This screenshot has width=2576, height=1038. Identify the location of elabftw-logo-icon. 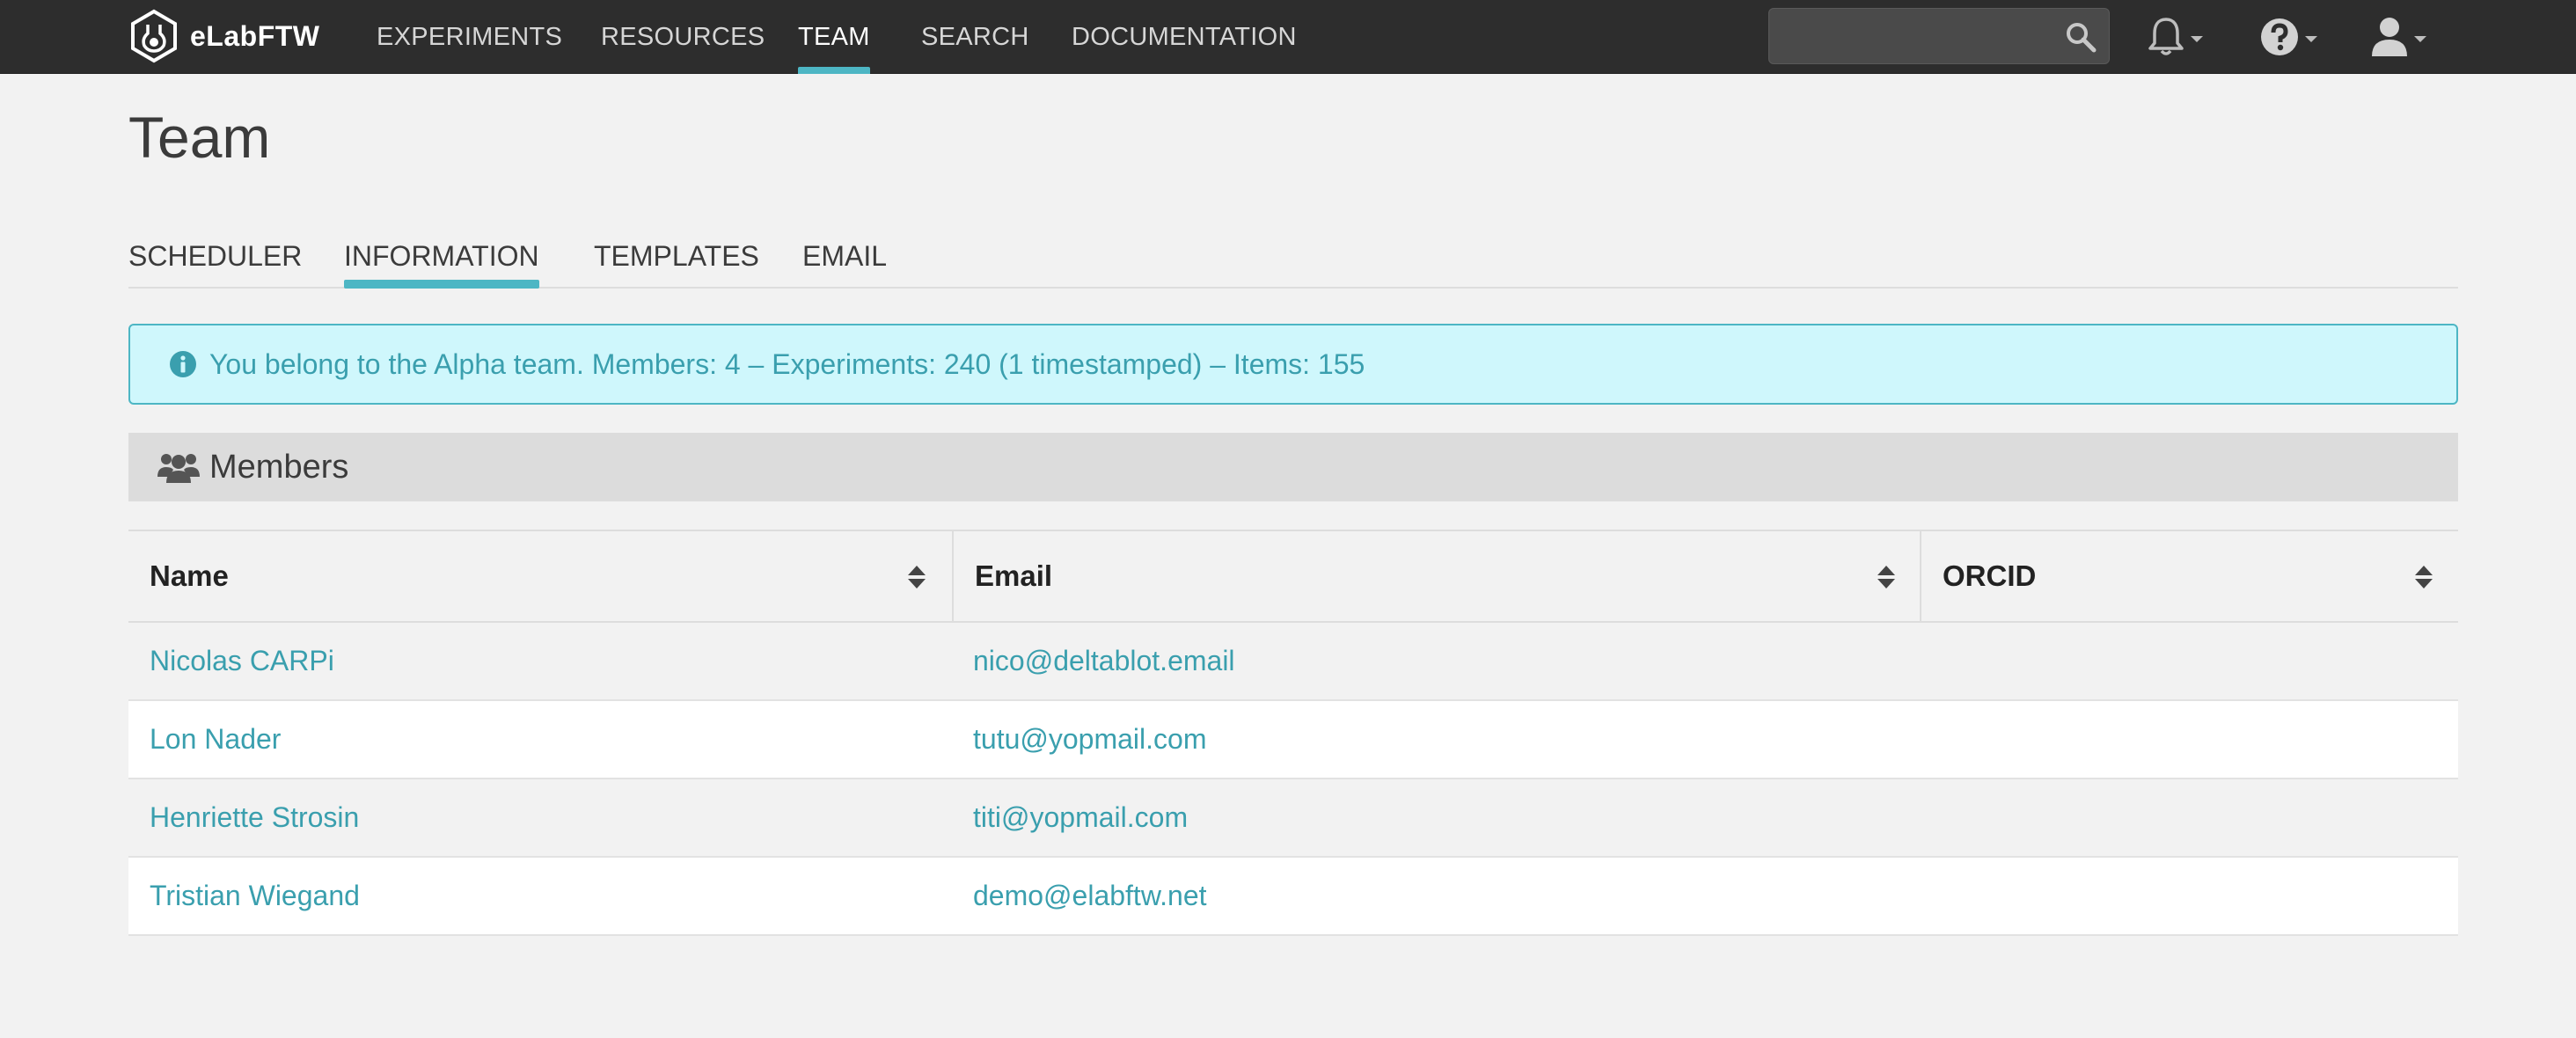
(154, 36).